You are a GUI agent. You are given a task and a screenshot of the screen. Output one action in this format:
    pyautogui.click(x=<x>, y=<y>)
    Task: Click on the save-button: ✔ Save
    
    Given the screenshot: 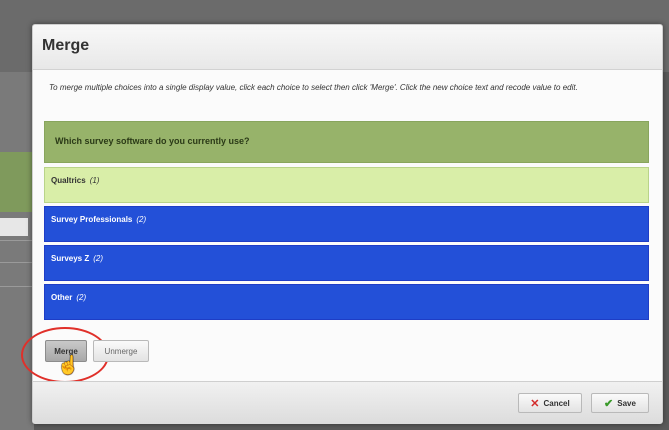 What is the action you would take?
    pyautogui.click(x=620, y=403)
    